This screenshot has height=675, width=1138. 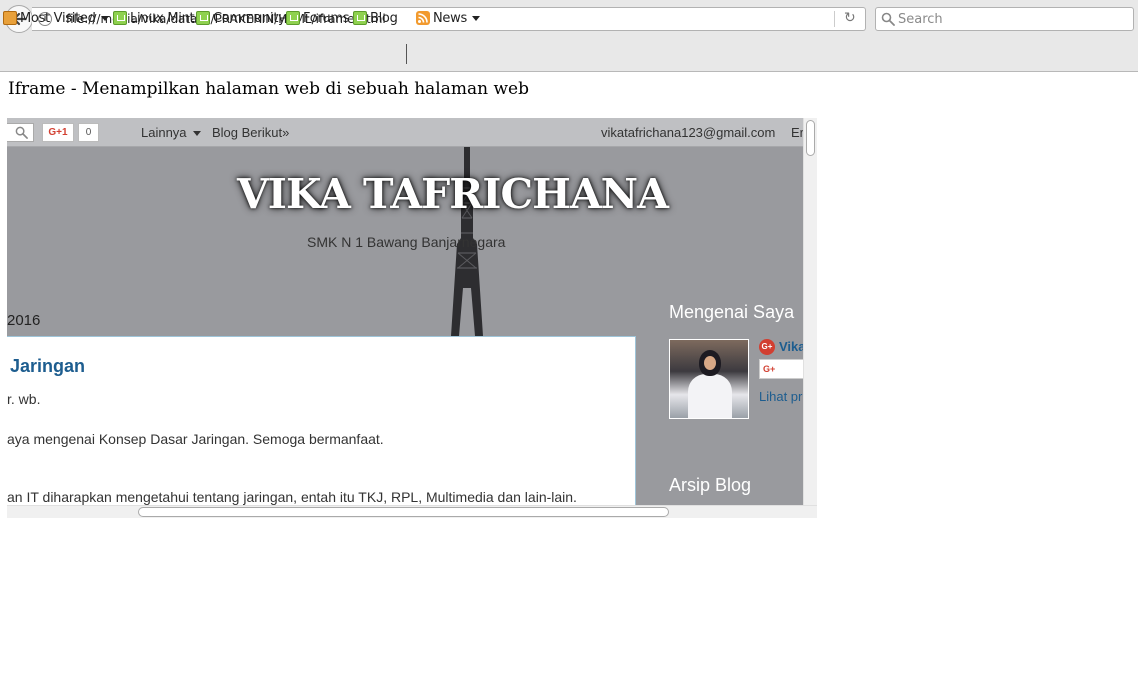 I want to click on bookmark-blog: Blog, so click(x=375, y=18).